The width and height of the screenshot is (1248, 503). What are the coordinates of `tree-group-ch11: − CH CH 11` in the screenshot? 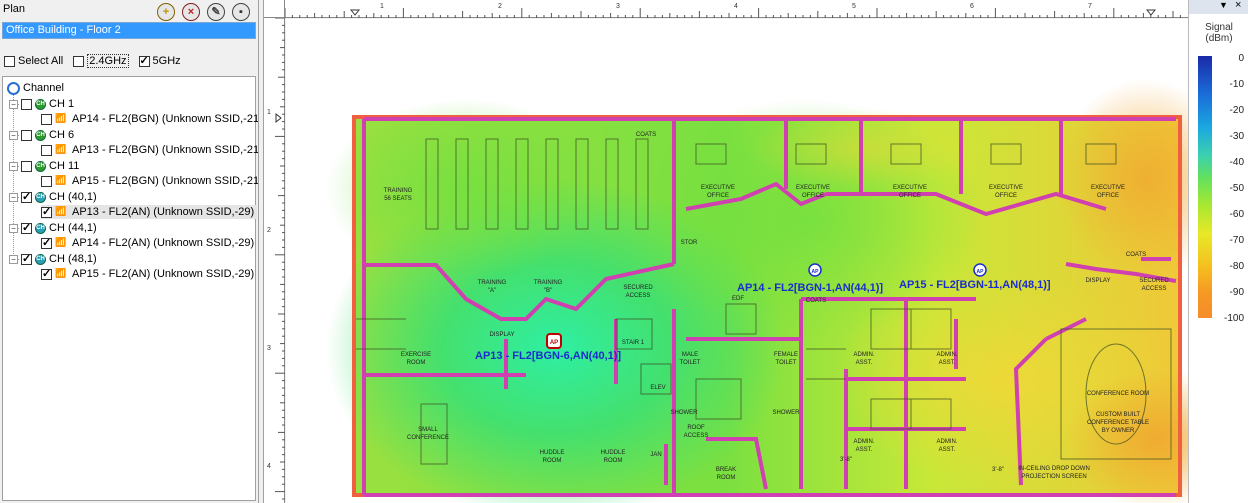 It's located at (44, 166).